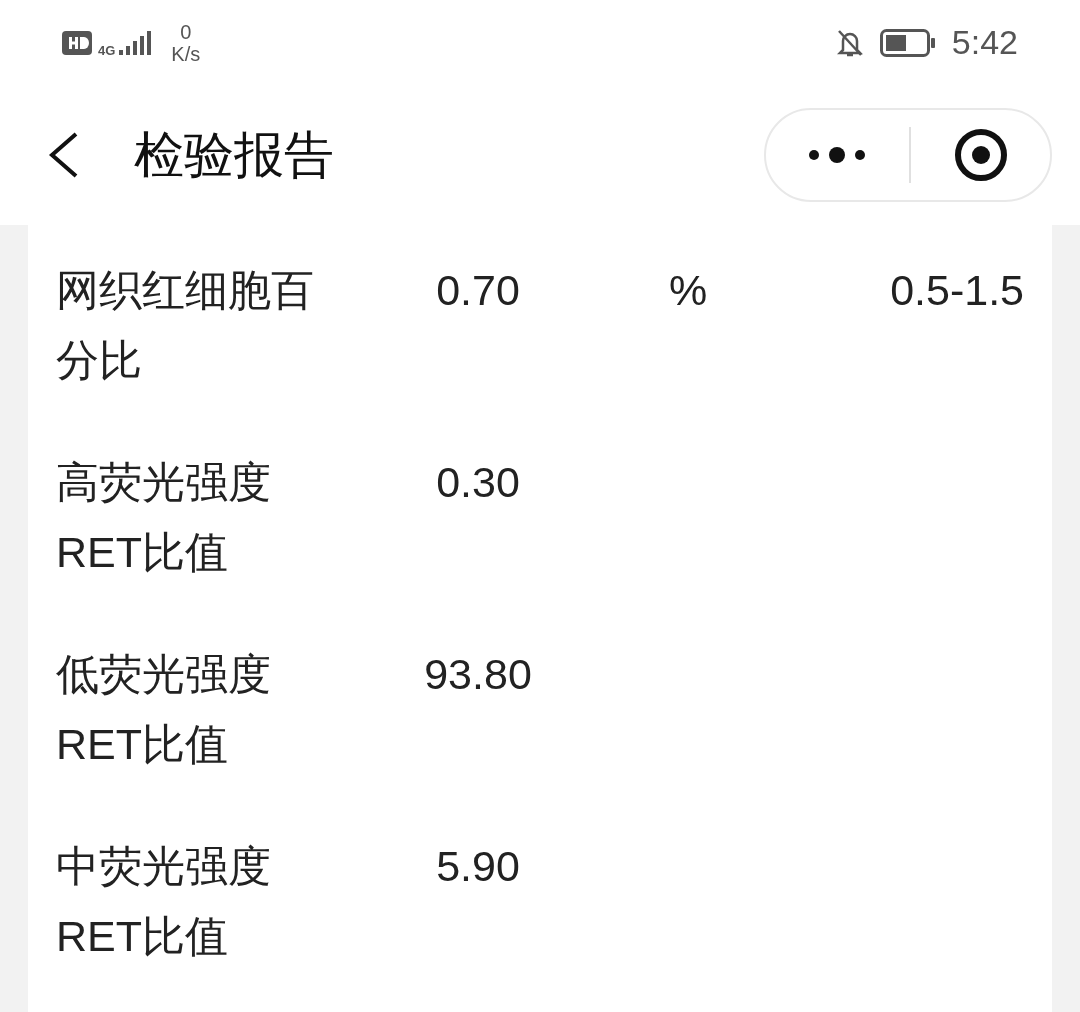 The height and width of the screenshot is (1012, 1080). Describe the element at coordinates (163, 901) in the screenshot. I see `item-name: 中荧光强度RET比值` at that location.